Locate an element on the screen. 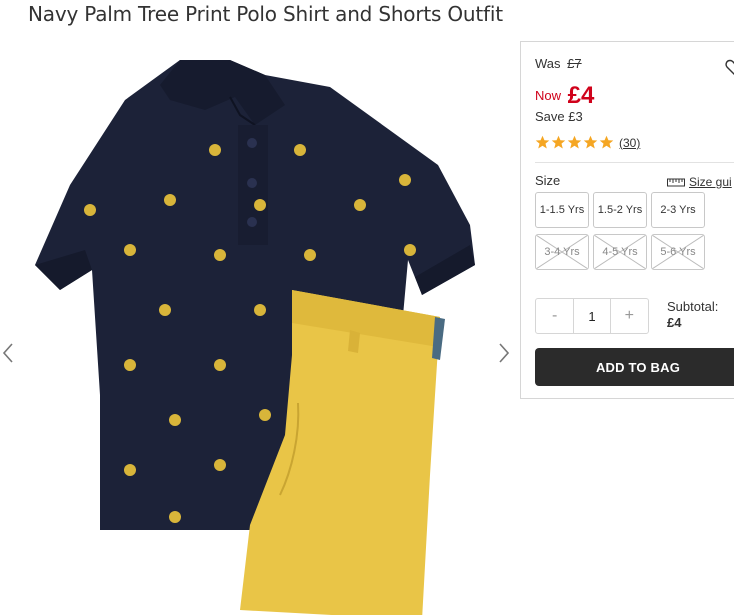 The width and height of the screenshot is (734, 615). quantity-stepper: - 1 + is located at coordinates (592, 316).